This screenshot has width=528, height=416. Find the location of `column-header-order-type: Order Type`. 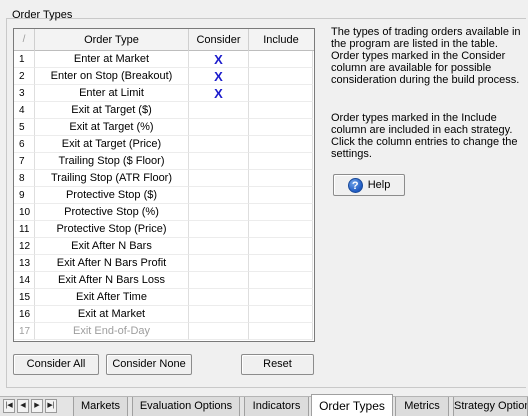

column-header-order-type: Order Type is located at coordinates (112, 40).